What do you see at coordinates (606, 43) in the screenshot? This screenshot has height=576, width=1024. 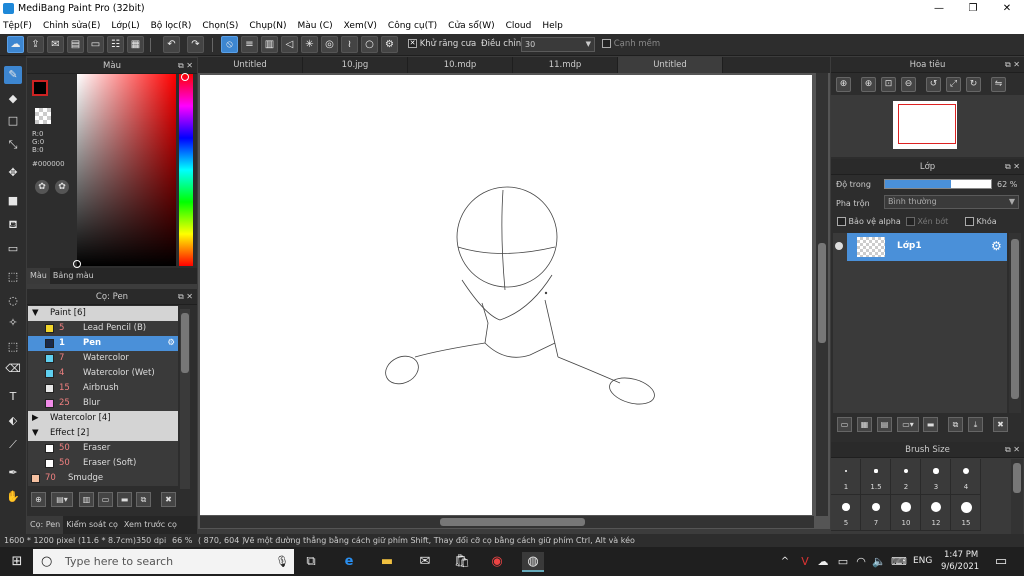 I see `checkbox-icon` at bounding box center [606, 43].